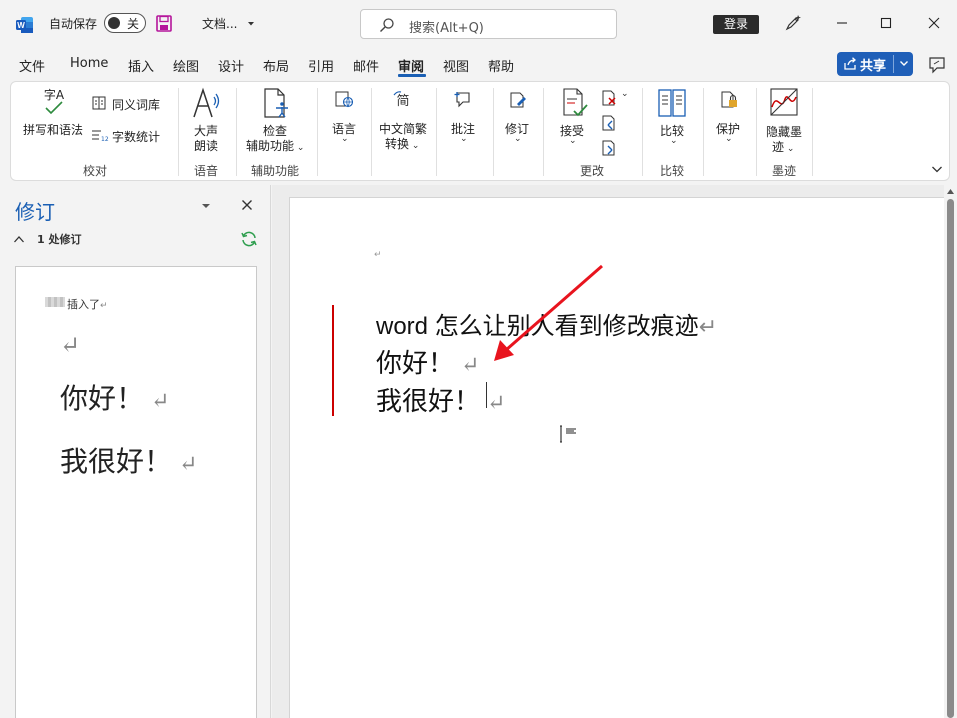 Image resolution: width=957 pixels, height=718 pixels. What do you see at coordinates (387, 25) in the screenshot?
I see `search-icon` at bounding box center [387, 25].